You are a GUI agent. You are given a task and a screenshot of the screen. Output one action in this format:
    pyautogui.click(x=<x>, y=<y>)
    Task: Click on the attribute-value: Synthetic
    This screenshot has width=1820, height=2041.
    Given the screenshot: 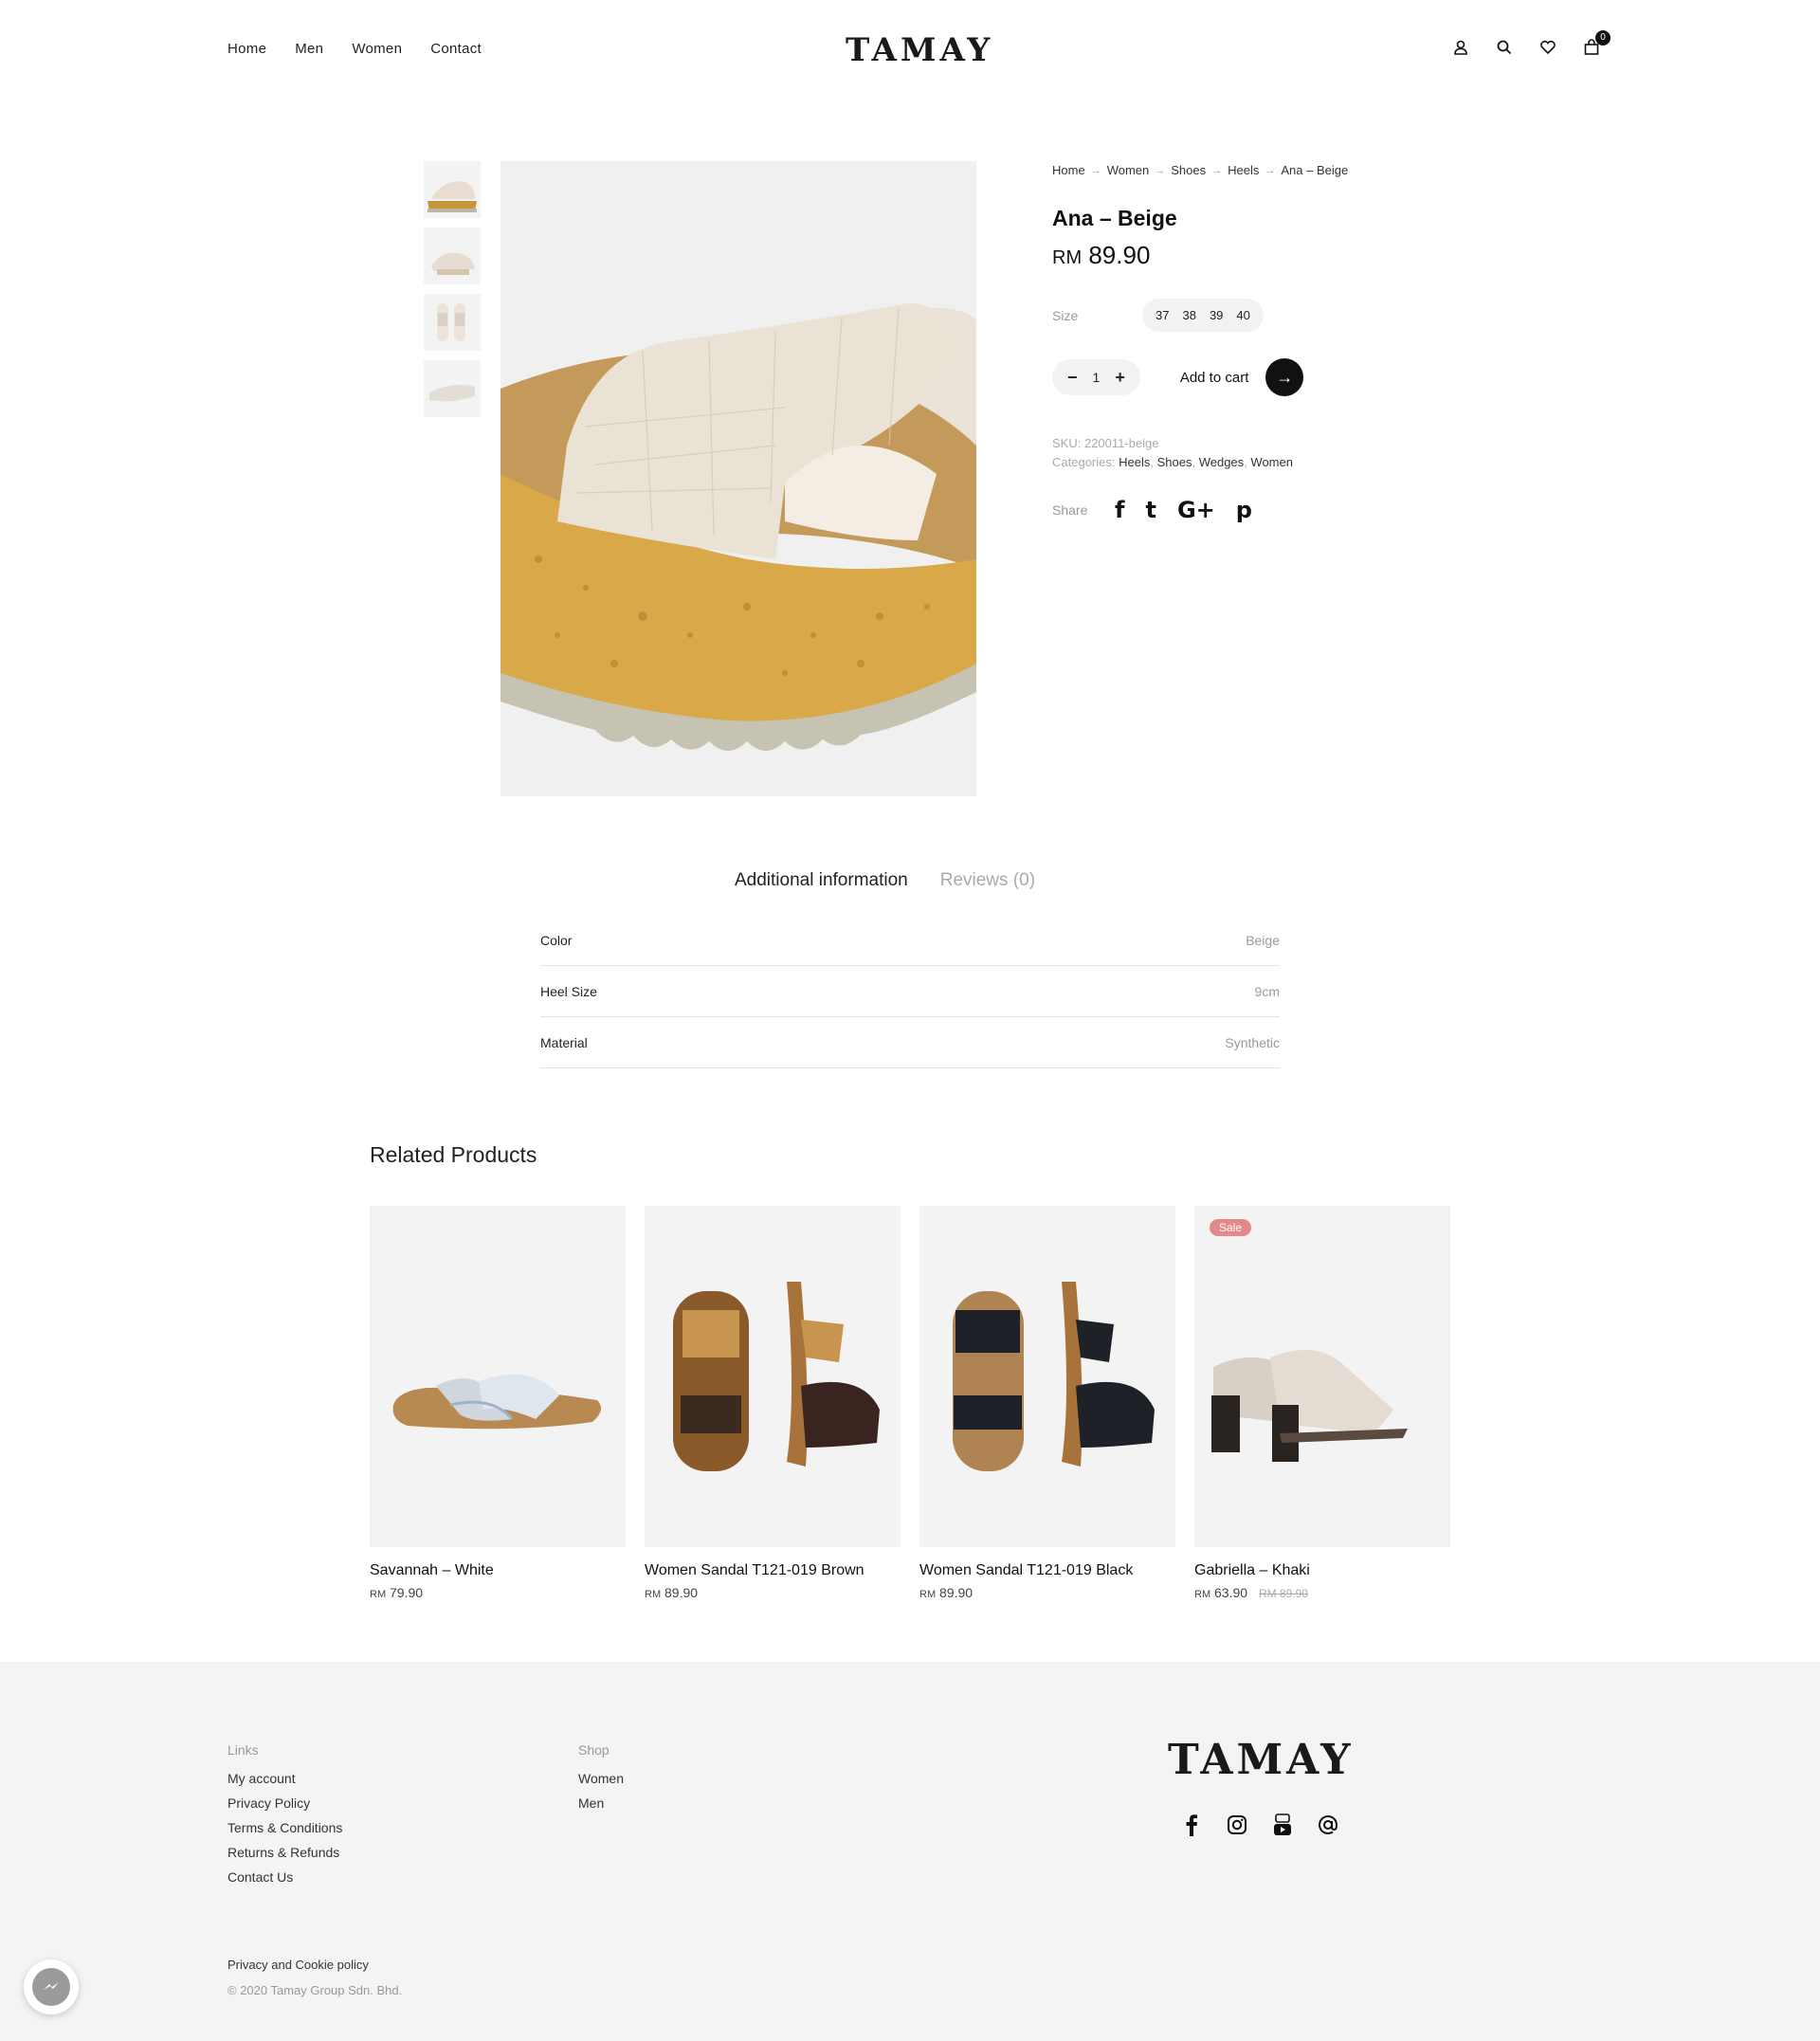 What is the action you would take?
    pyautogui.click(x=1252, y=1042)
    